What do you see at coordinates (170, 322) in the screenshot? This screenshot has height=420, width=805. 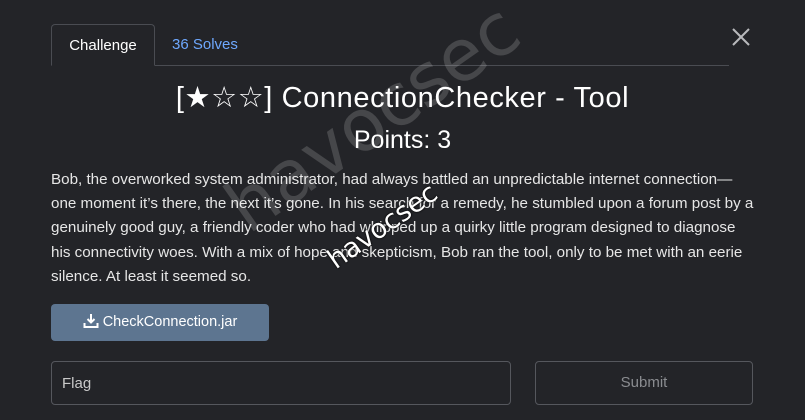 I see `download-file-label: CheckConnection.jar` at bounding box center [170, 322].